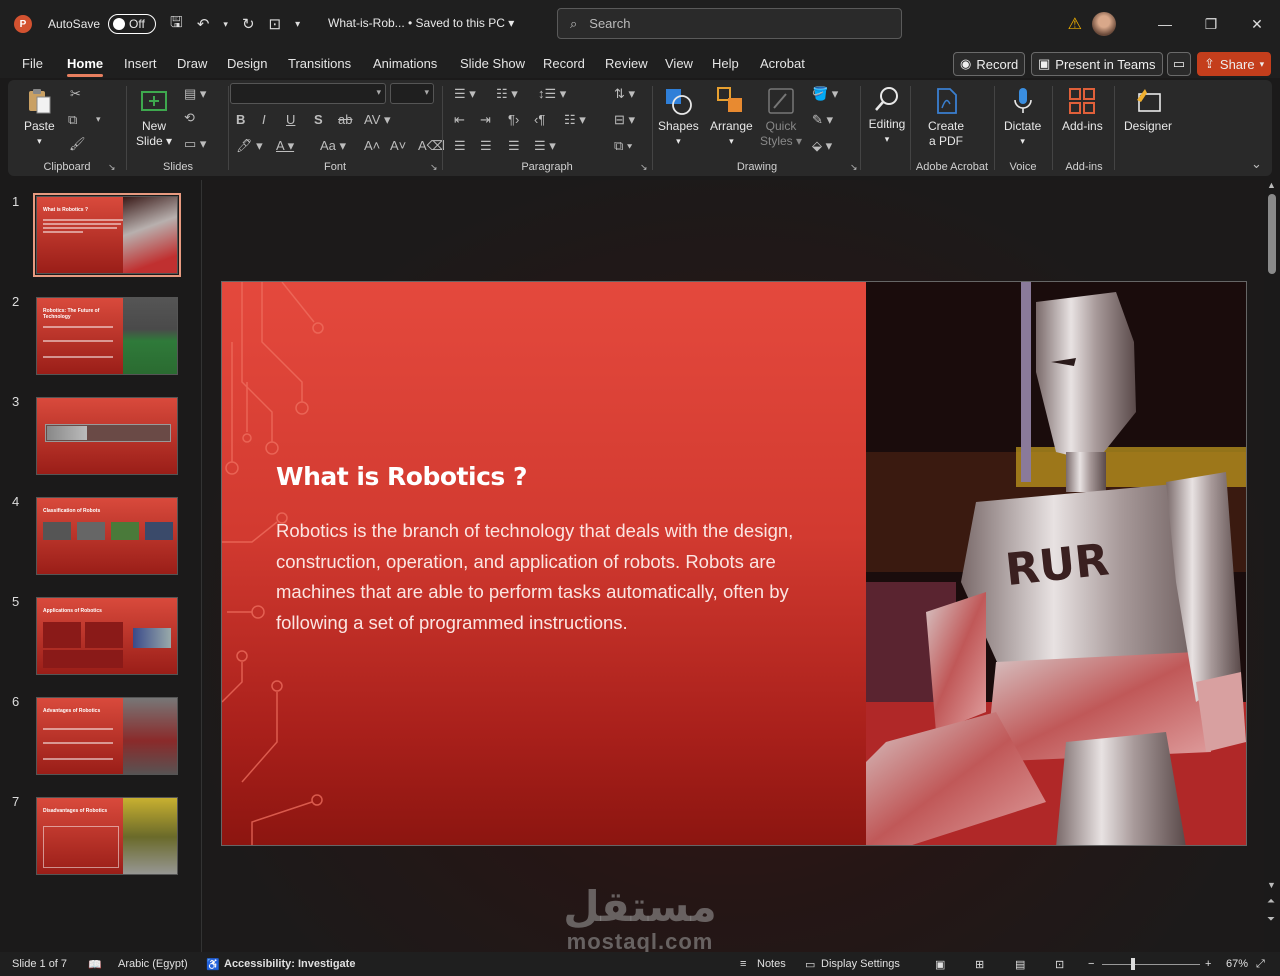 This screenshot has width=1280, height=976. Describe the element at coordinates (95, 964) in the screenshot. I see `spell-check-icon: 📖` at that location.